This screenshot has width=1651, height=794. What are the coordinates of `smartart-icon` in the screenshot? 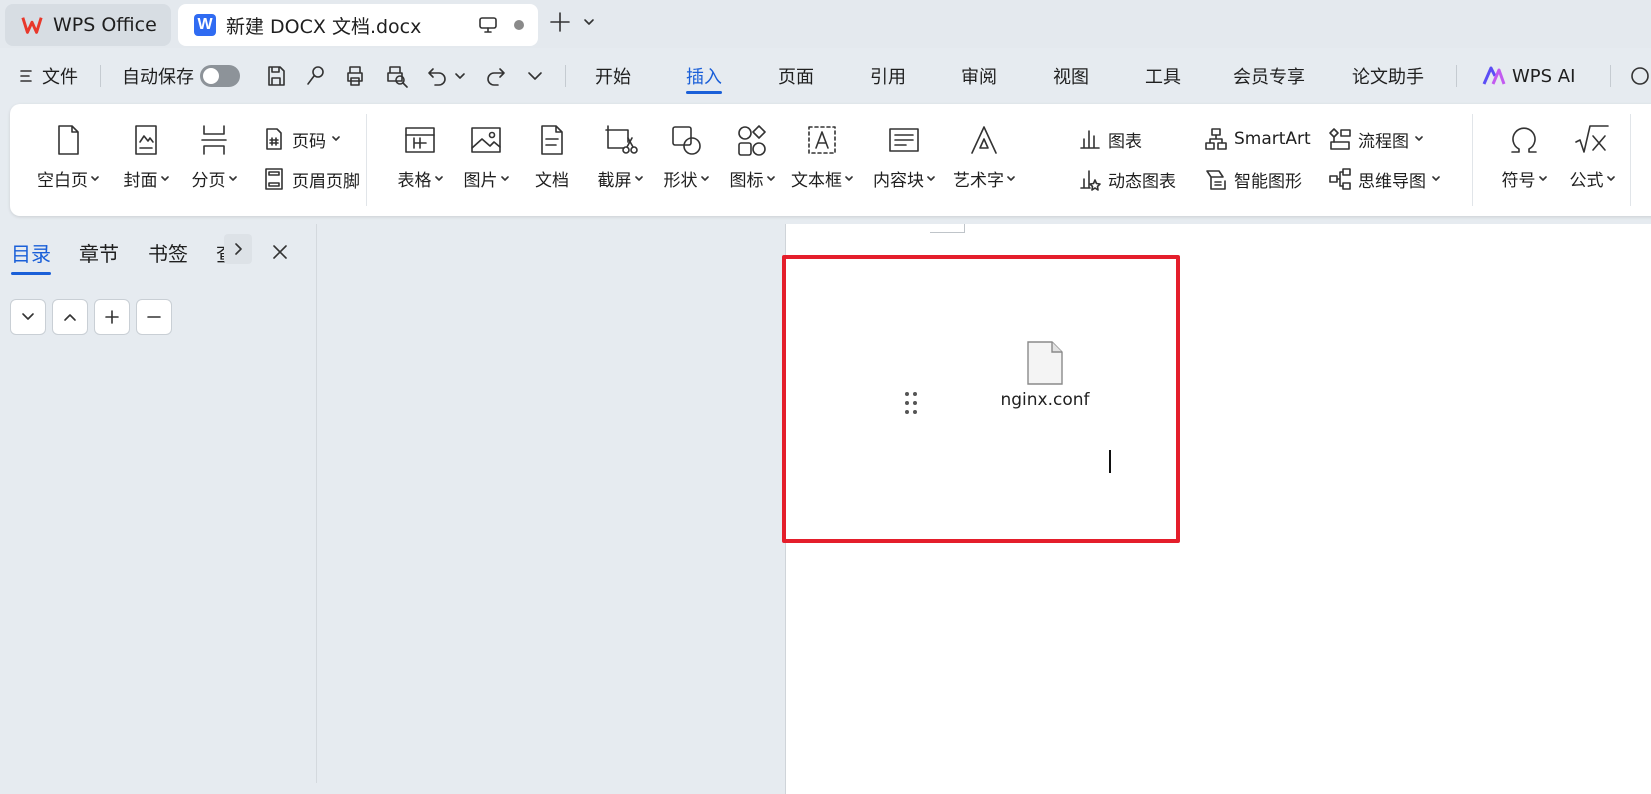 It's located at (1216, 139).